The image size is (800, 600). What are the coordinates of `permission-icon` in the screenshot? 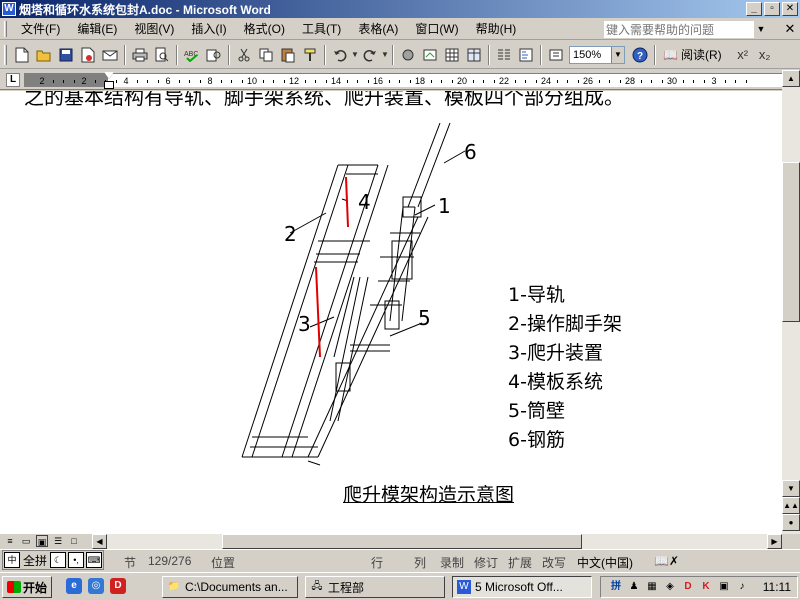 It's located at (88, 55).